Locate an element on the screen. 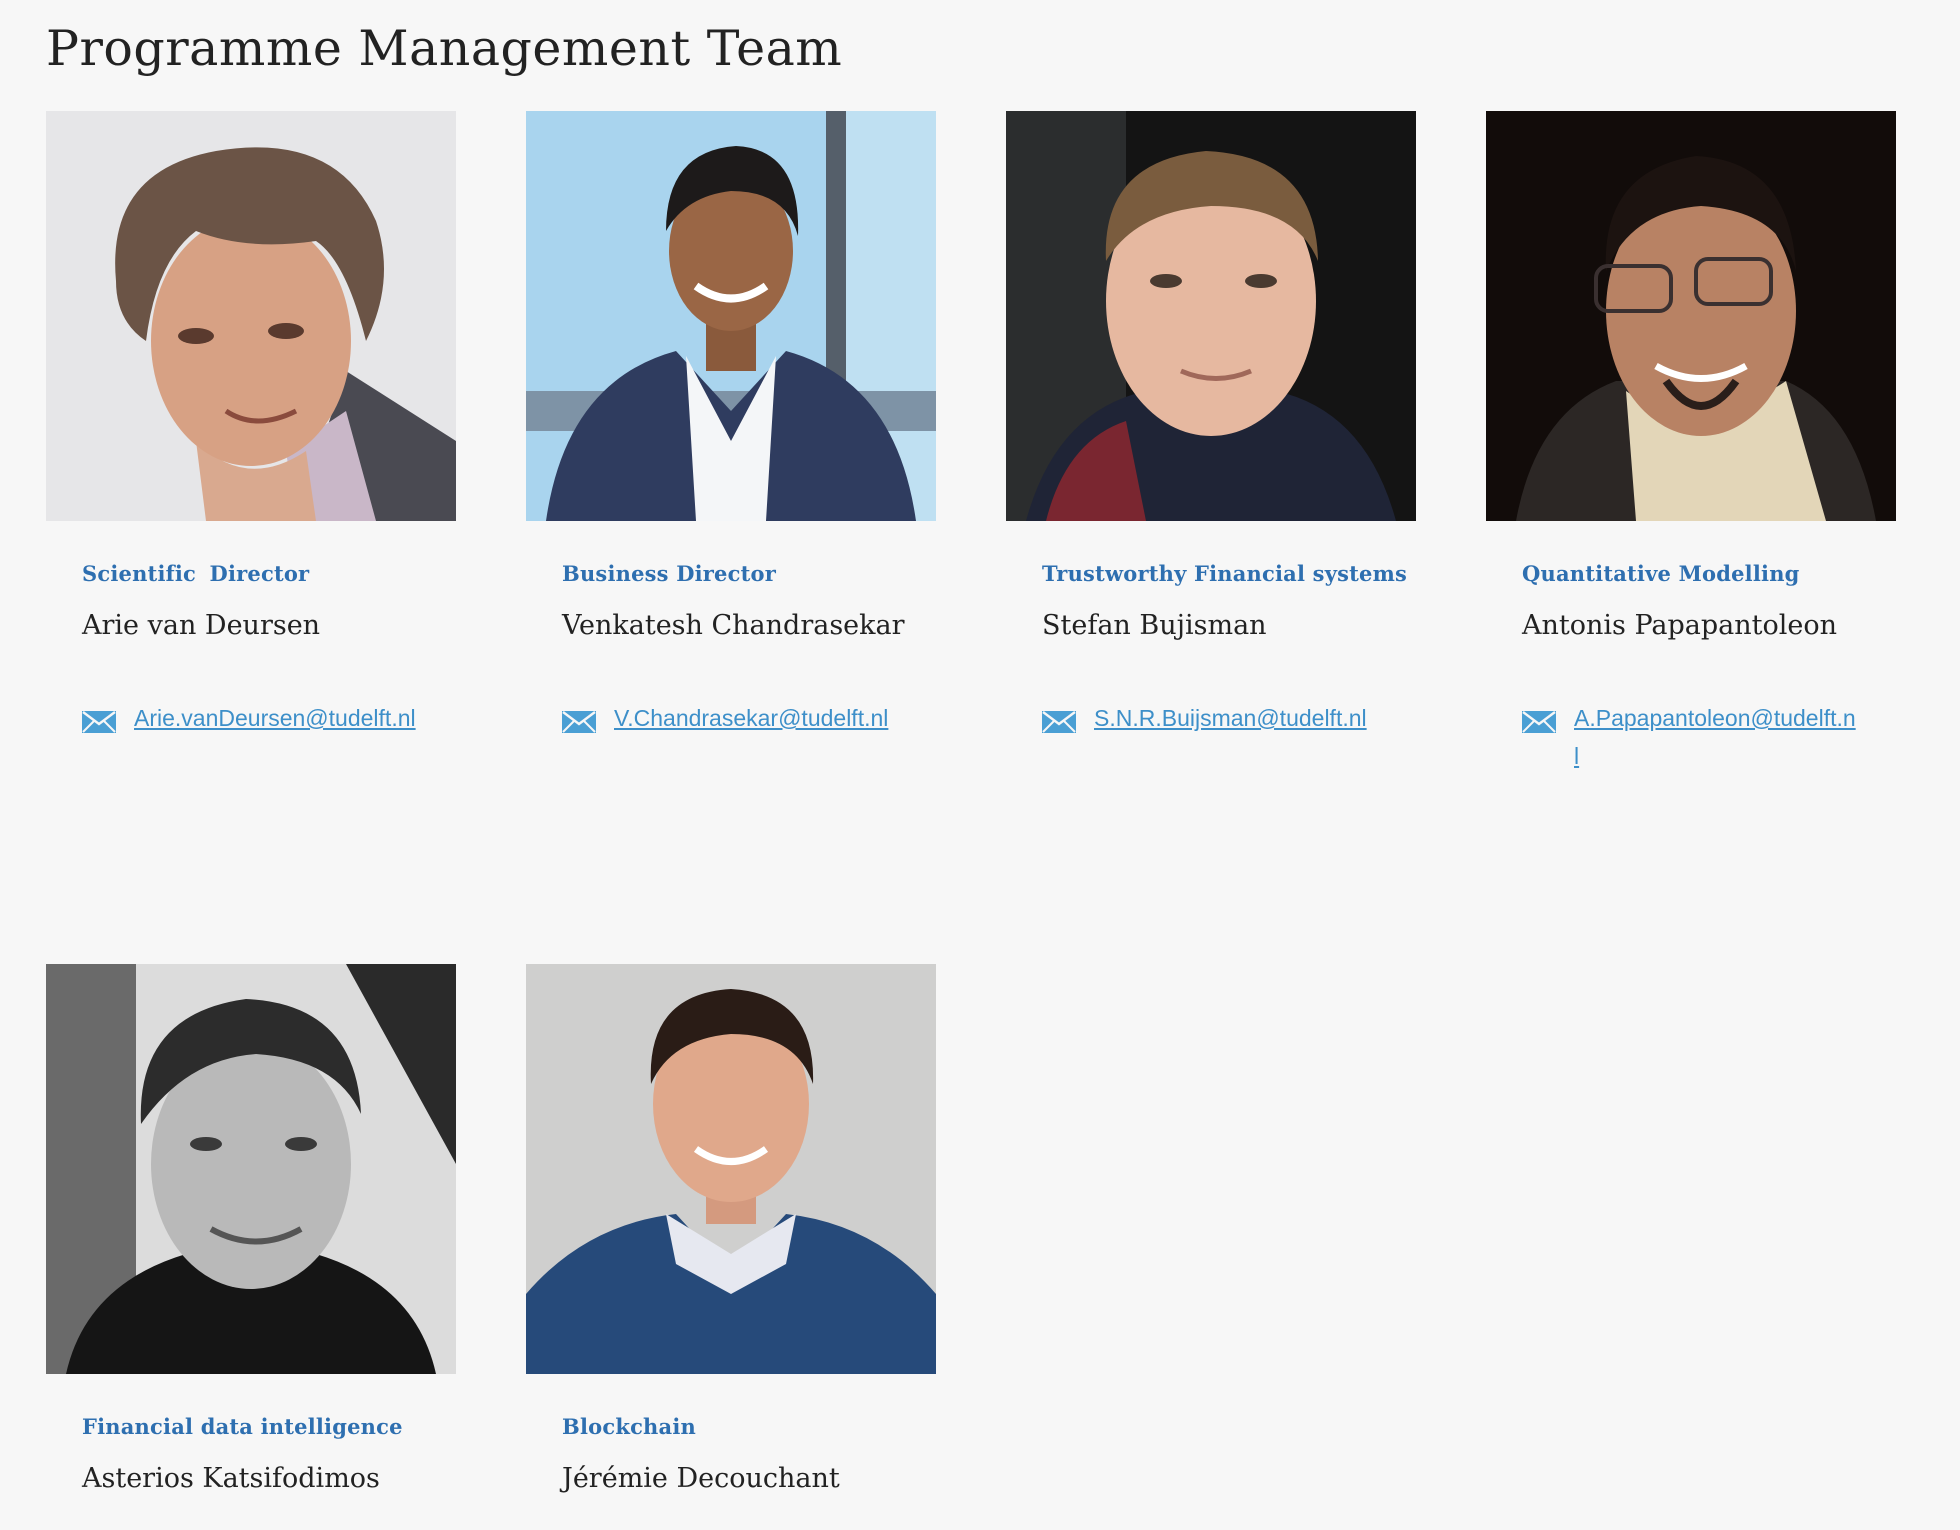 Image resolution: width=1960 pixels, height=1530 pixels. page-title: Programme Management Team is located at coordinates (444, 48).